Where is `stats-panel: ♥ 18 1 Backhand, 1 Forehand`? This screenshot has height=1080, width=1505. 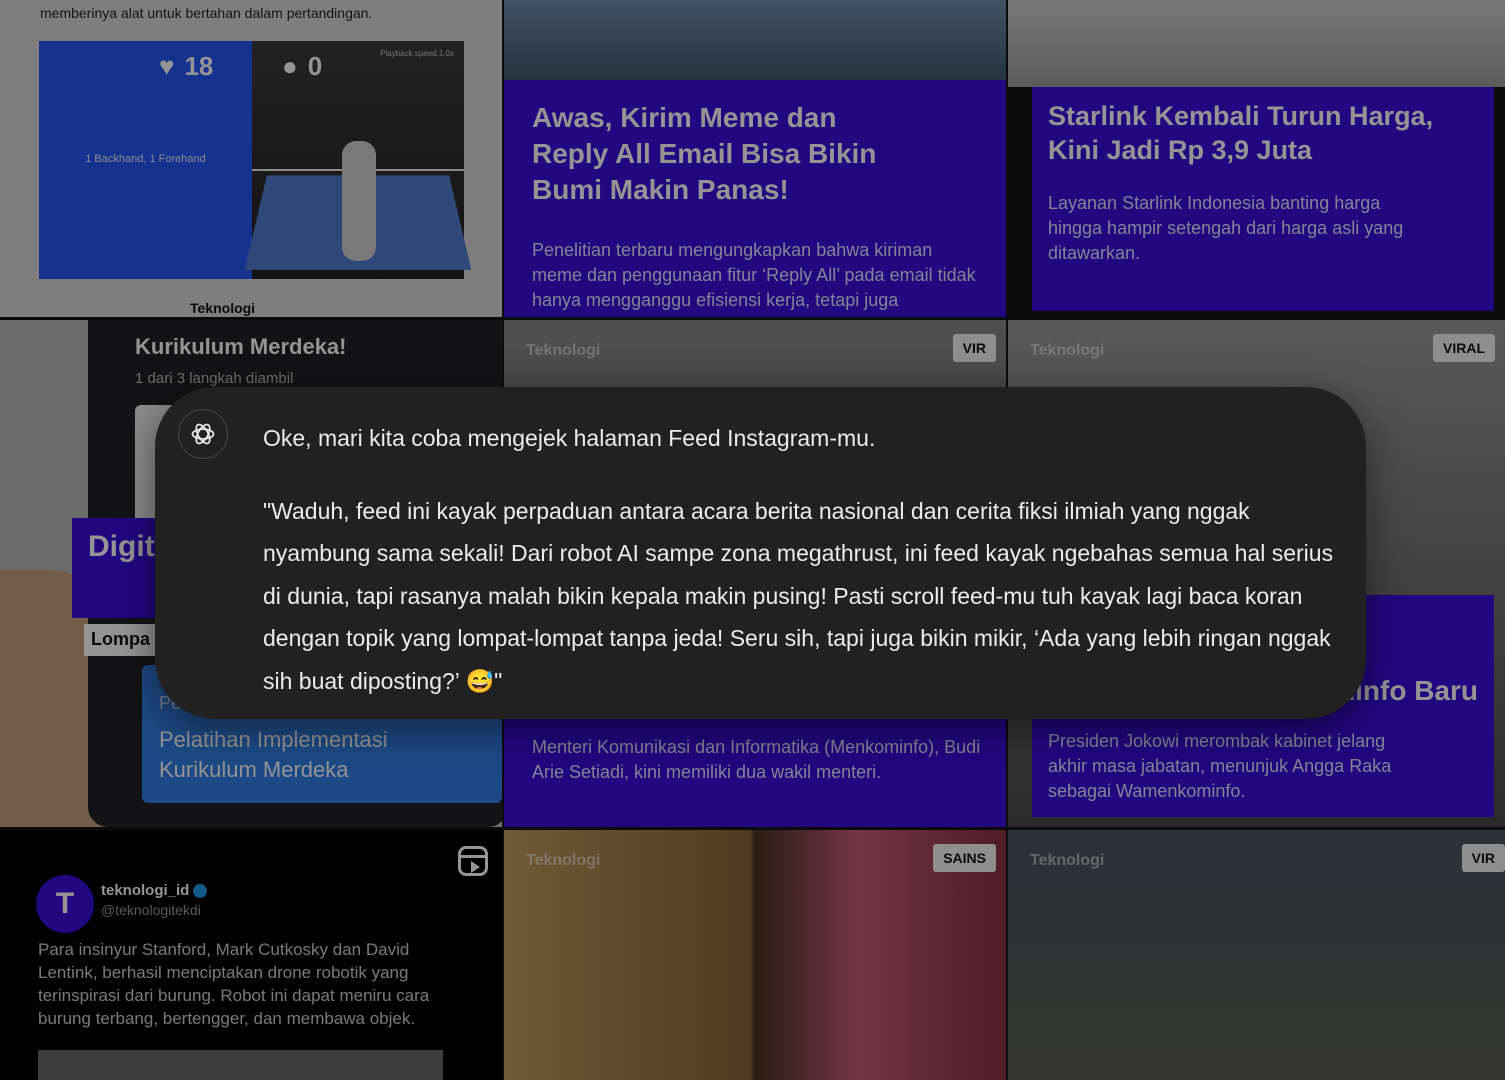
stats-panel: ♥ 18 1 Backhand, 1 Forehand is located at coordinates (145, 160).